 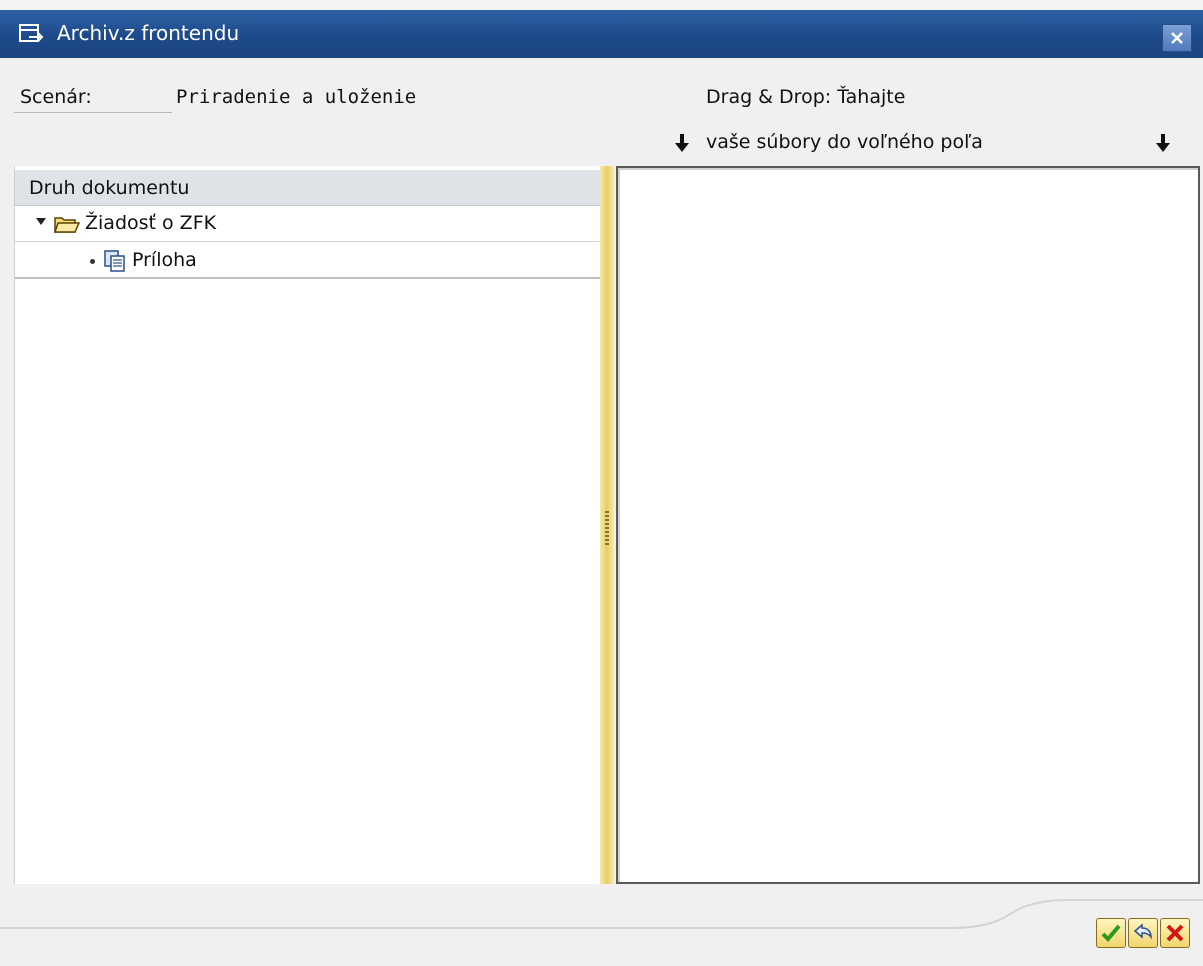 I want to click on tree-node-attachment: Príloha, so click(x=308, y=261).